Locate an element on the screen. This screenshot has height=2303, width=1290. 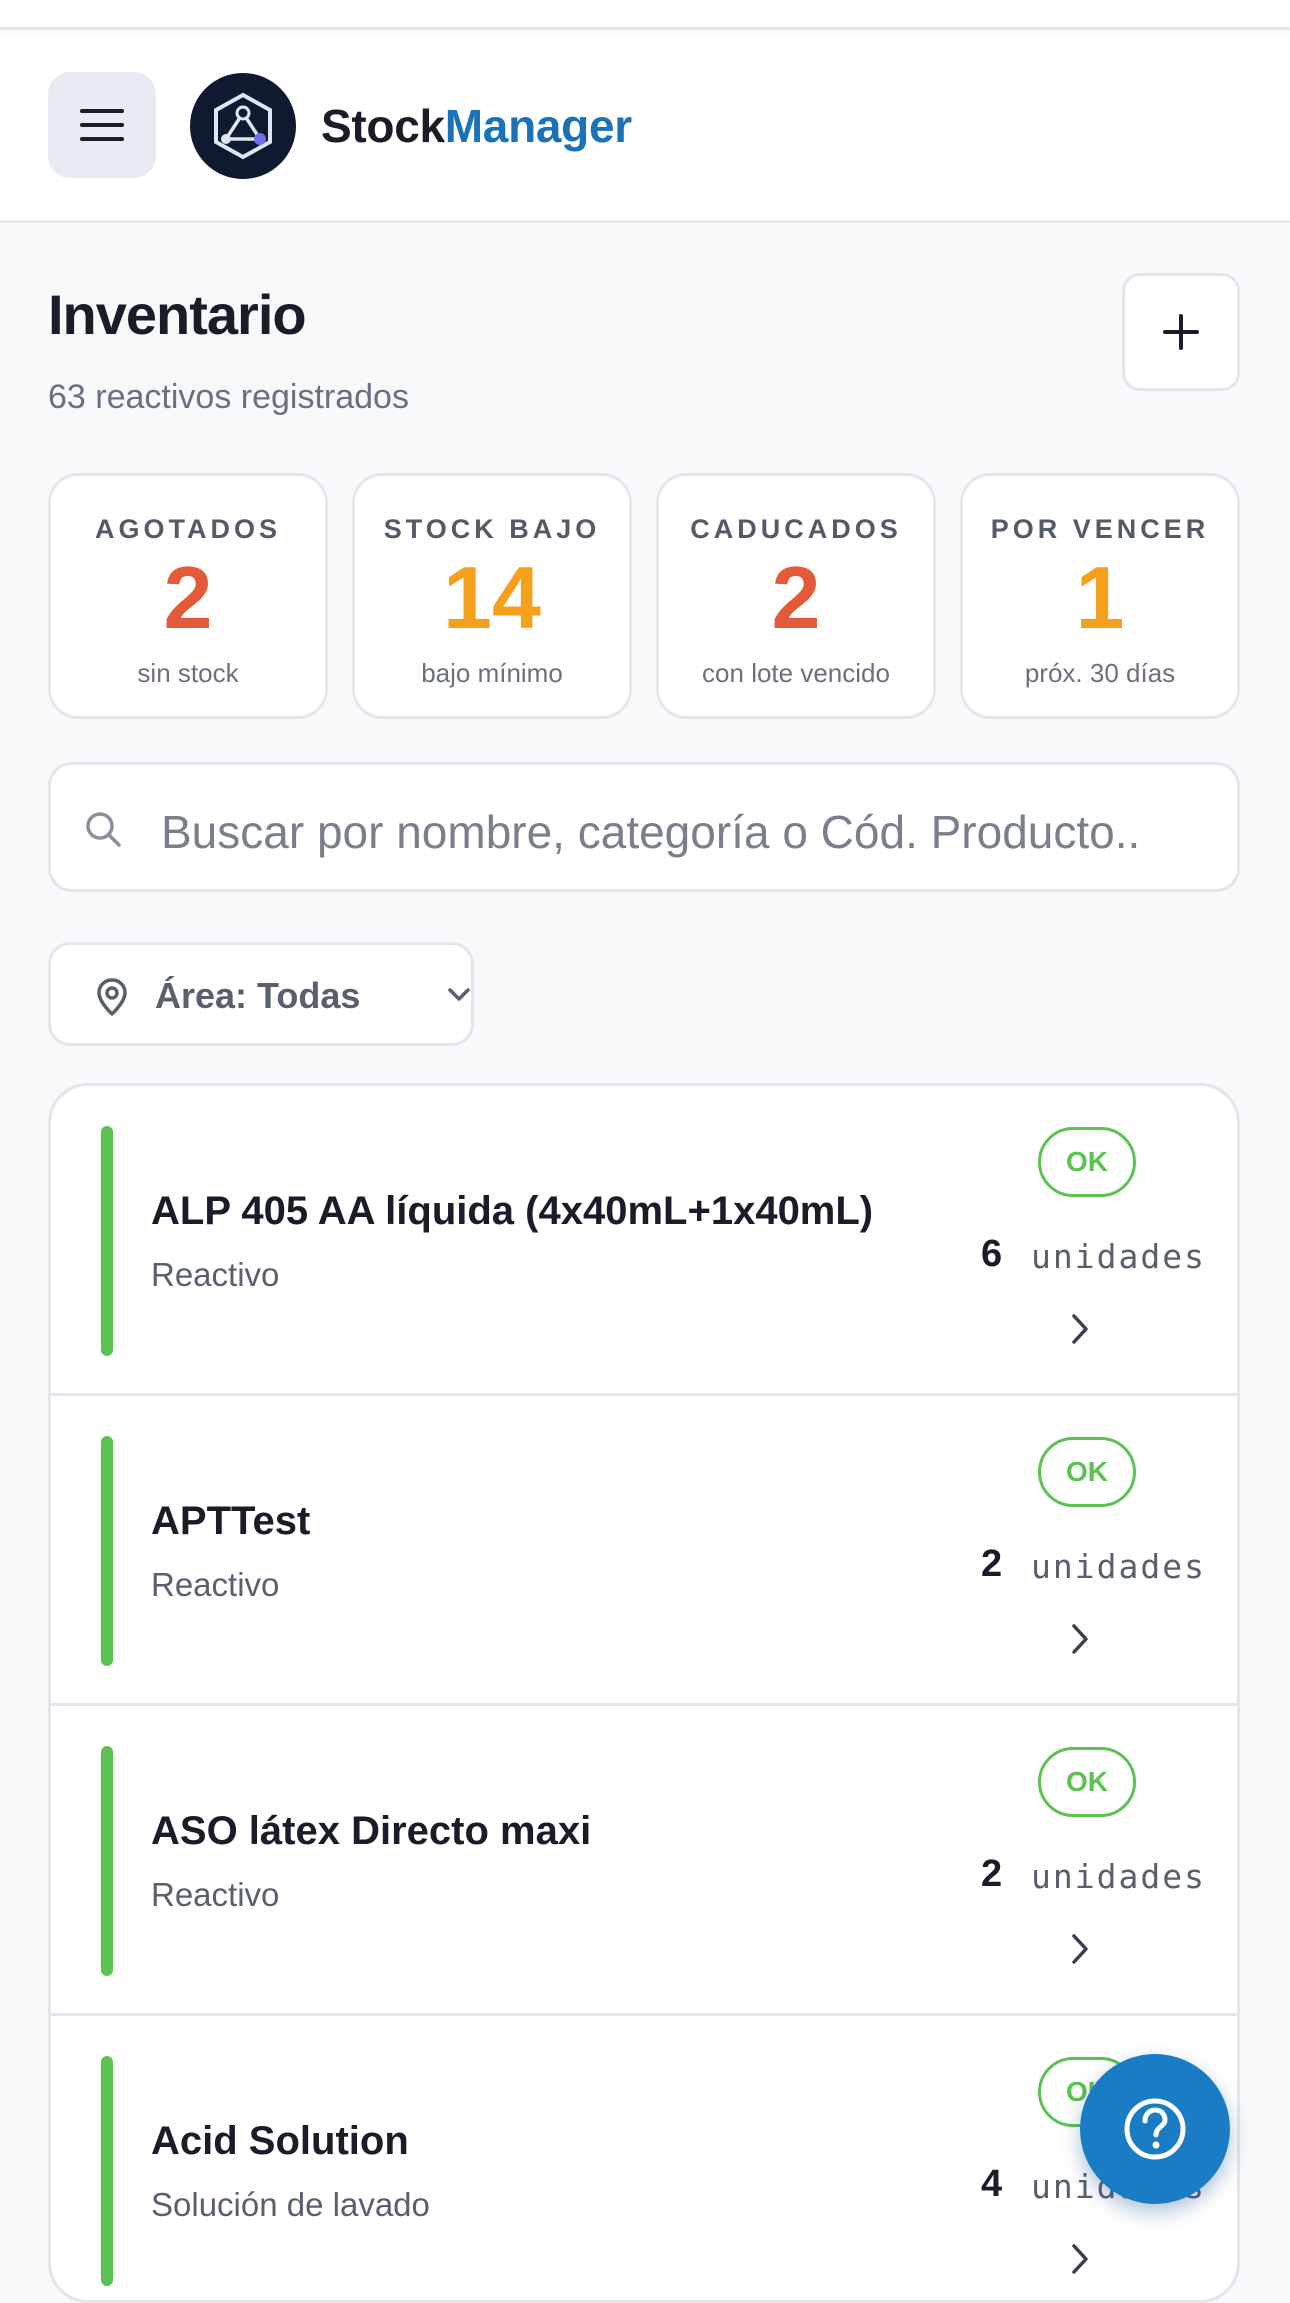
item-name: Acid Solution is located at coordinates (280, 2141).